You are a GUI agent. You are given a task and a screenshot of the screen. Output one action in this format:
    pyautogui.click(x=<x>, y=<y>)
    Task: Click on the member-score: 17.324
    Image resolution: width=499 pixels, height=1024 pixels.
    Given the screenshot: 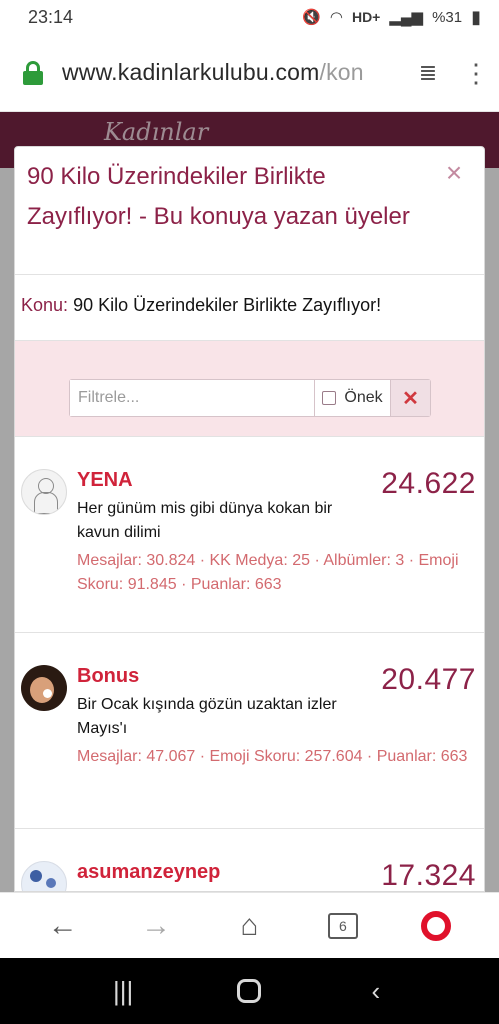 What is the action you would take?
    pyautogui.click(x=428, y=875)
    